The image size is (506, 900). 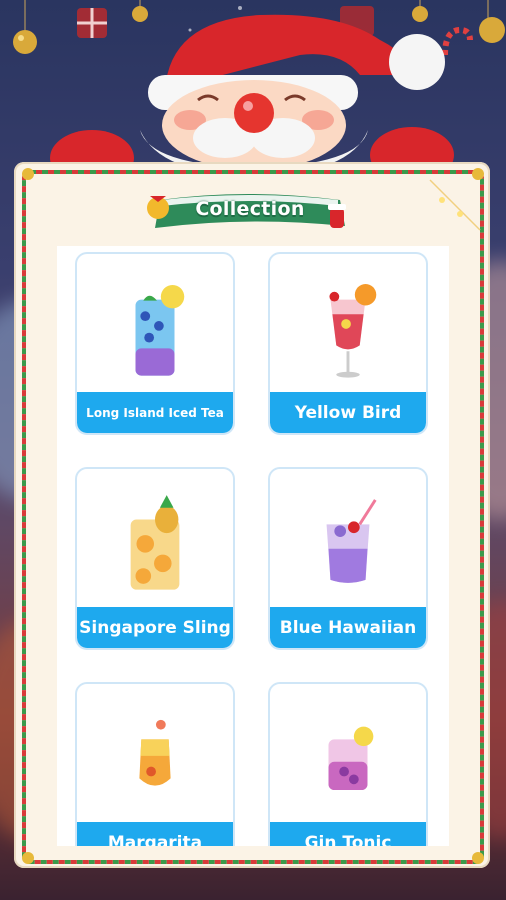 I want to click on cocktail-card-long-island-iced-tea: Long Island Iced Tea, so click(x=155, y=343).